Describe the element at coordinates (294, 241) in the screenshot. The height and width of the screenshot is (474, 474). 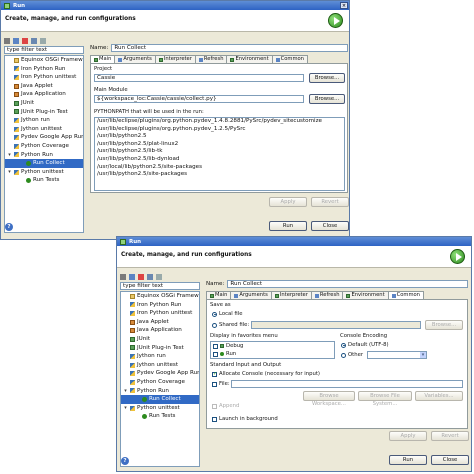
I see `title-bar: Run` at that location.